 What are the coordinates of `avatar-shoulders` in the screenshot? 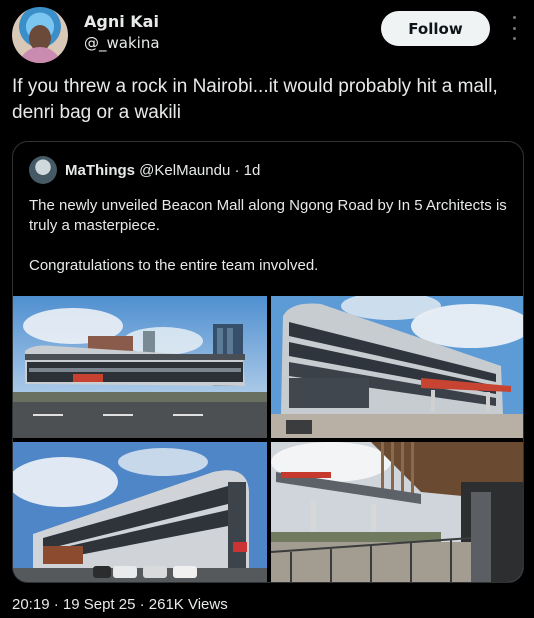 It's located at (40, 55).